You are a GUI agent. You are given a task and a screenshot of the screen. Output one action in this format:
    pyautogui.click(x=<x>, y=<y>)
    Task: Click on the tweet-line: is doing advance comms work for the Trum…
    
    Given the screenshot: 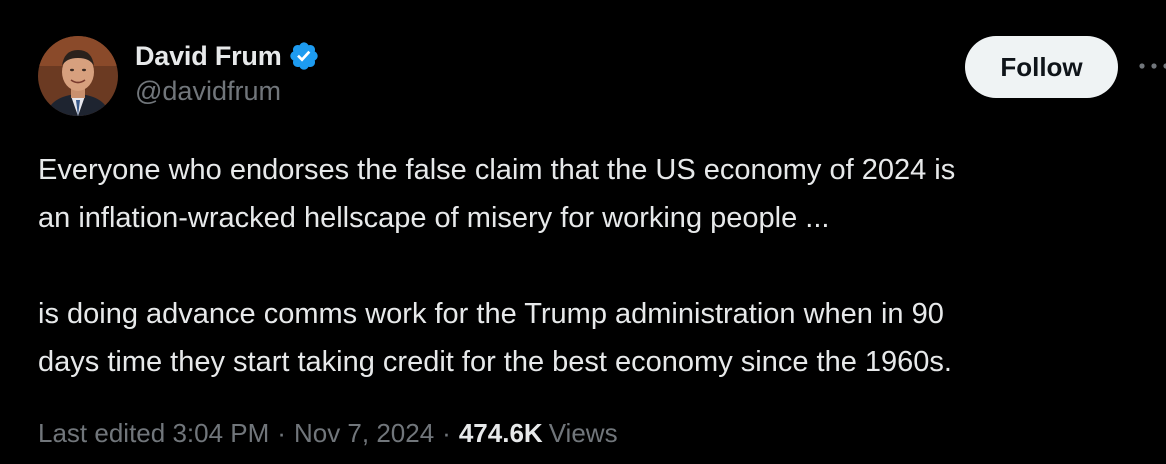 What is the action you would take?
    pyautogui.click(x=491, y=314)
    